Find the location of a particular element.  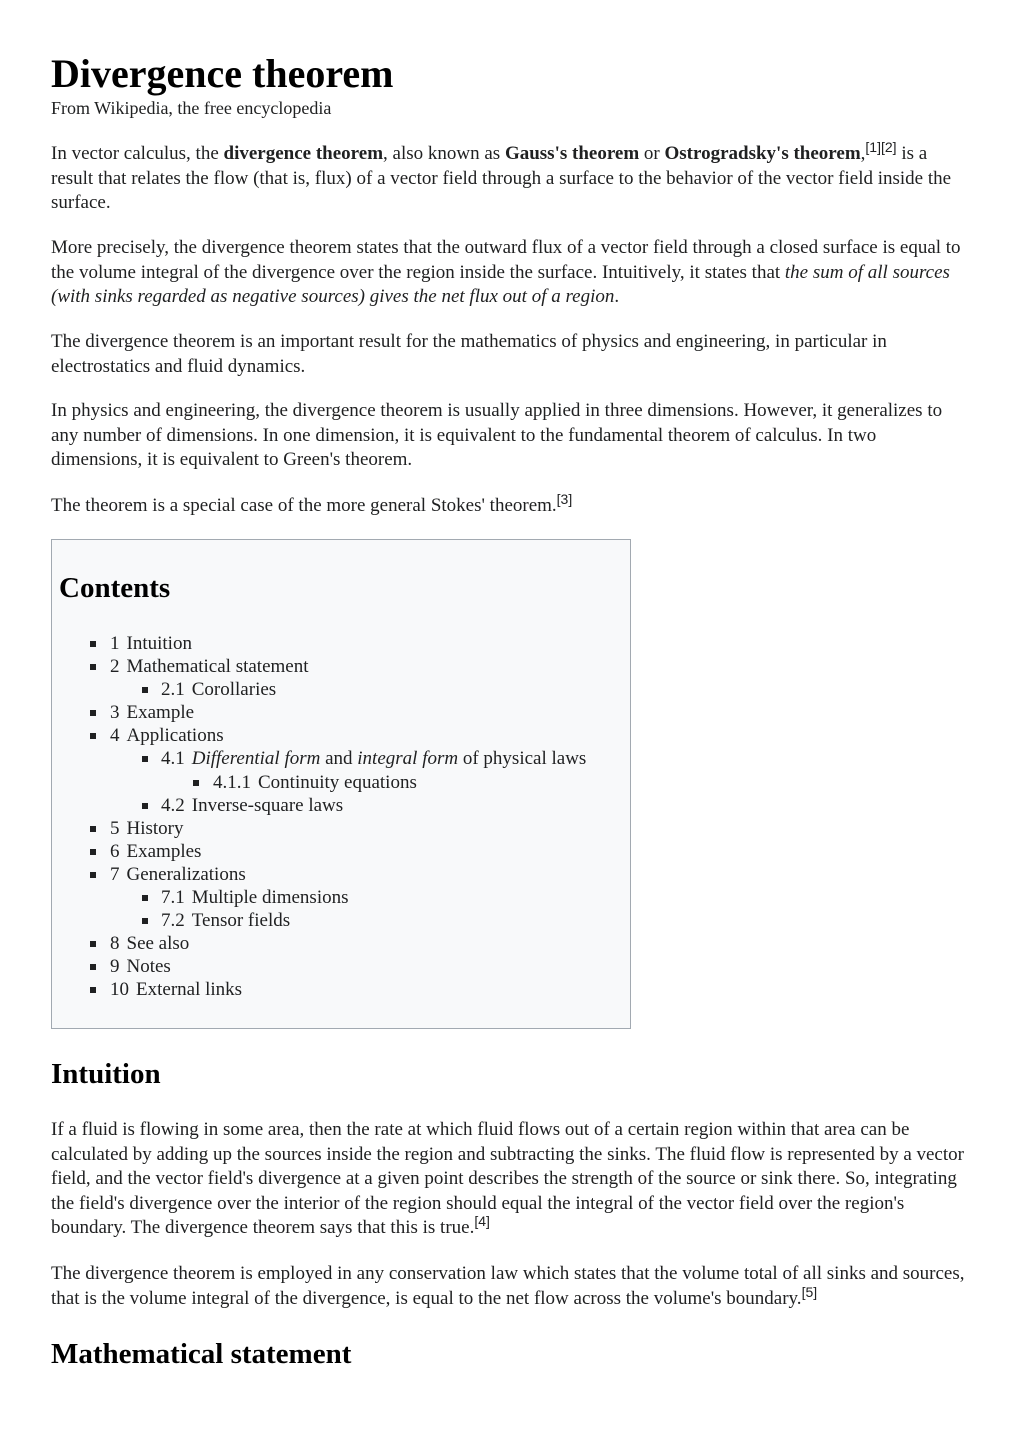

toc-title: Contents is located at coordinates (115, 588).